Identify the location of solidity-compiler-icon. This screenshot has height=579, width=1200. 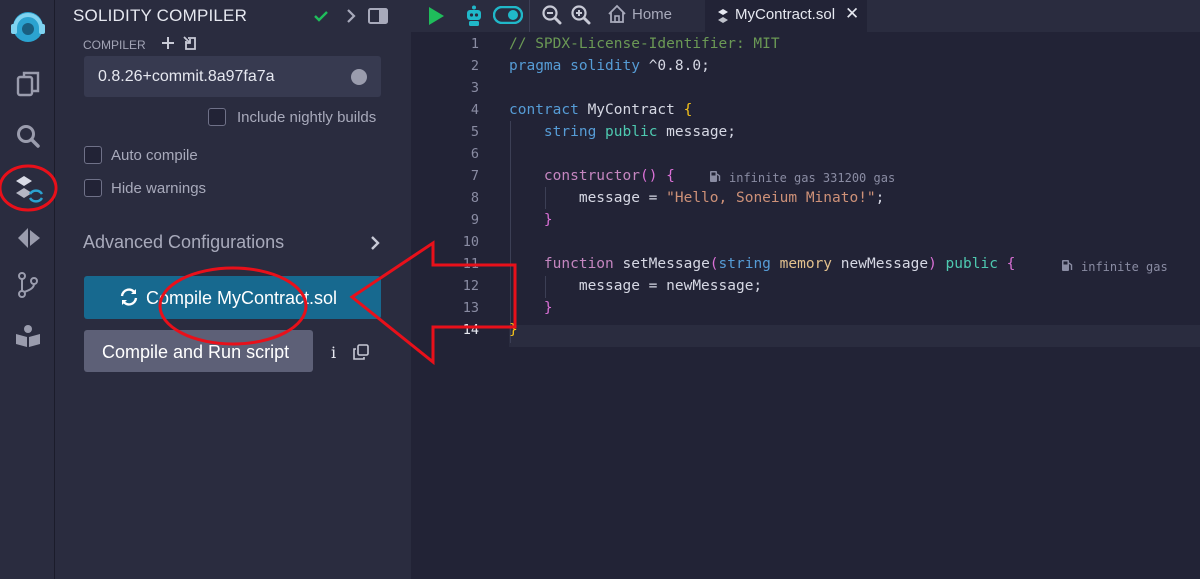
(27, 188).